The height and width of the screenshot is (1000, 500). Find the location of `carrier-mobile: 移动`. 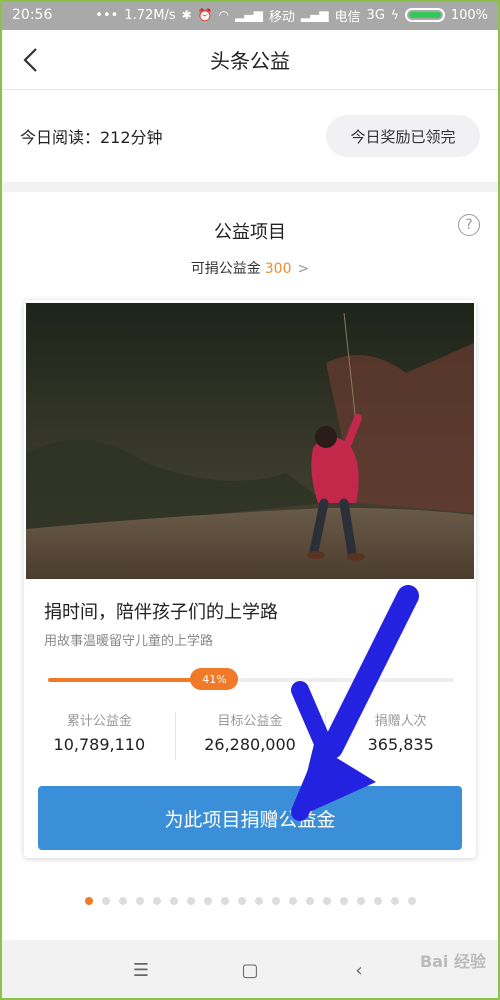

carrier-mobile: 移动 is located at coordinates (281, 17).